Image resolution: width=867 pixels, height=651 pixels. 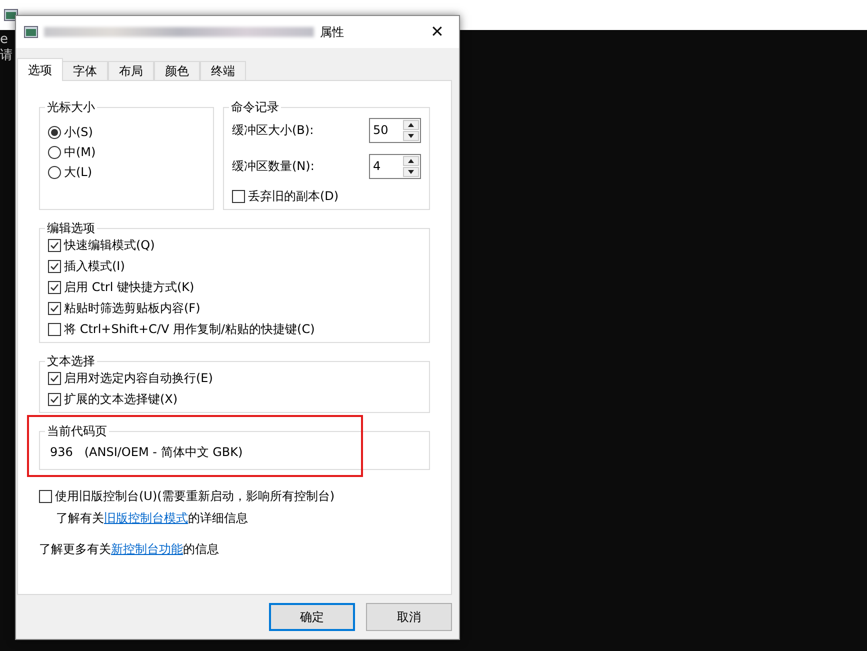 What do you see at coordinates (138, 378) in the screenshot?
I see `option-label: 启用对选定内容自动换行(E)` at bounding box center [138, 378].